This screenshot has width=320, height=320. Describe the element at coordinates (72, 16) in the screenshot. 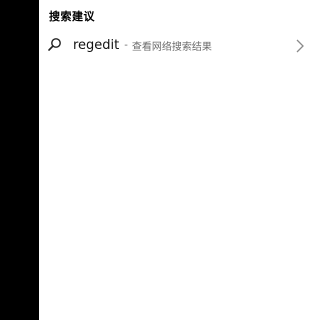

I see `section-title: 搜索建议` at that location.